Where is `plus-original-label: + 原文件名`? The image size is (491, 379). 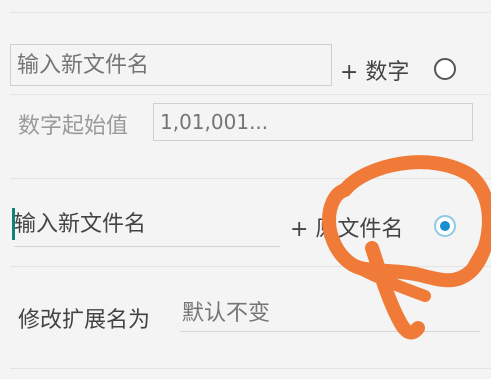
plus-original-label: + 原文件名 is located at coordinates (347, 229).